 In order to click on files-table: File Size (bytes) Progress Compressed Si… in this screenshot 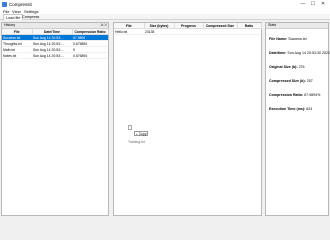, I will do `click(188, 29)`.